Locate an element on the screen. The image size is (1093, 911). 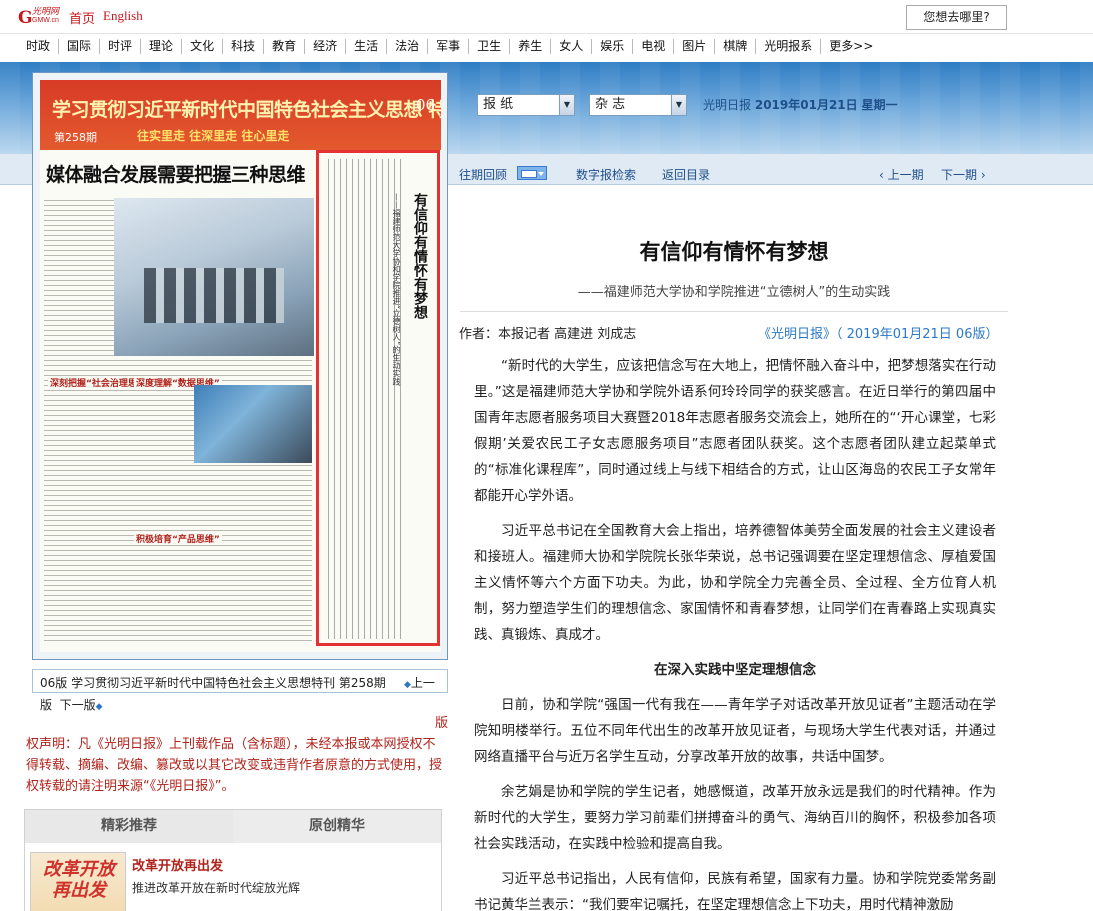
prev-issue-link: ‹ 上一期 is located at coordinates (901, 174).